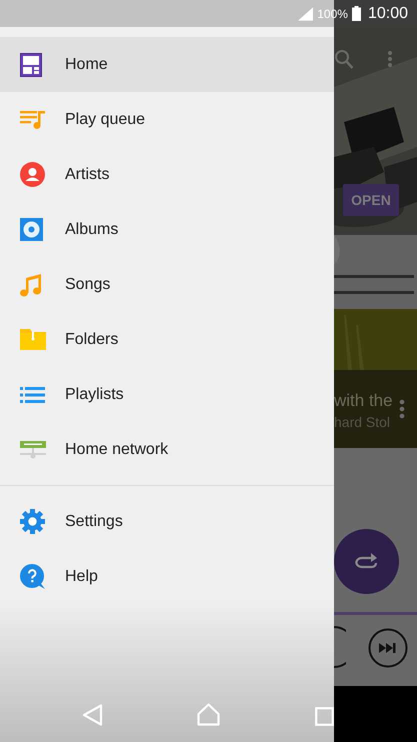 The height and width of the screenshot is (742, 417). Describe the element at coordinates (32, 174) in the screenshot. I see `person-icon` at that location.